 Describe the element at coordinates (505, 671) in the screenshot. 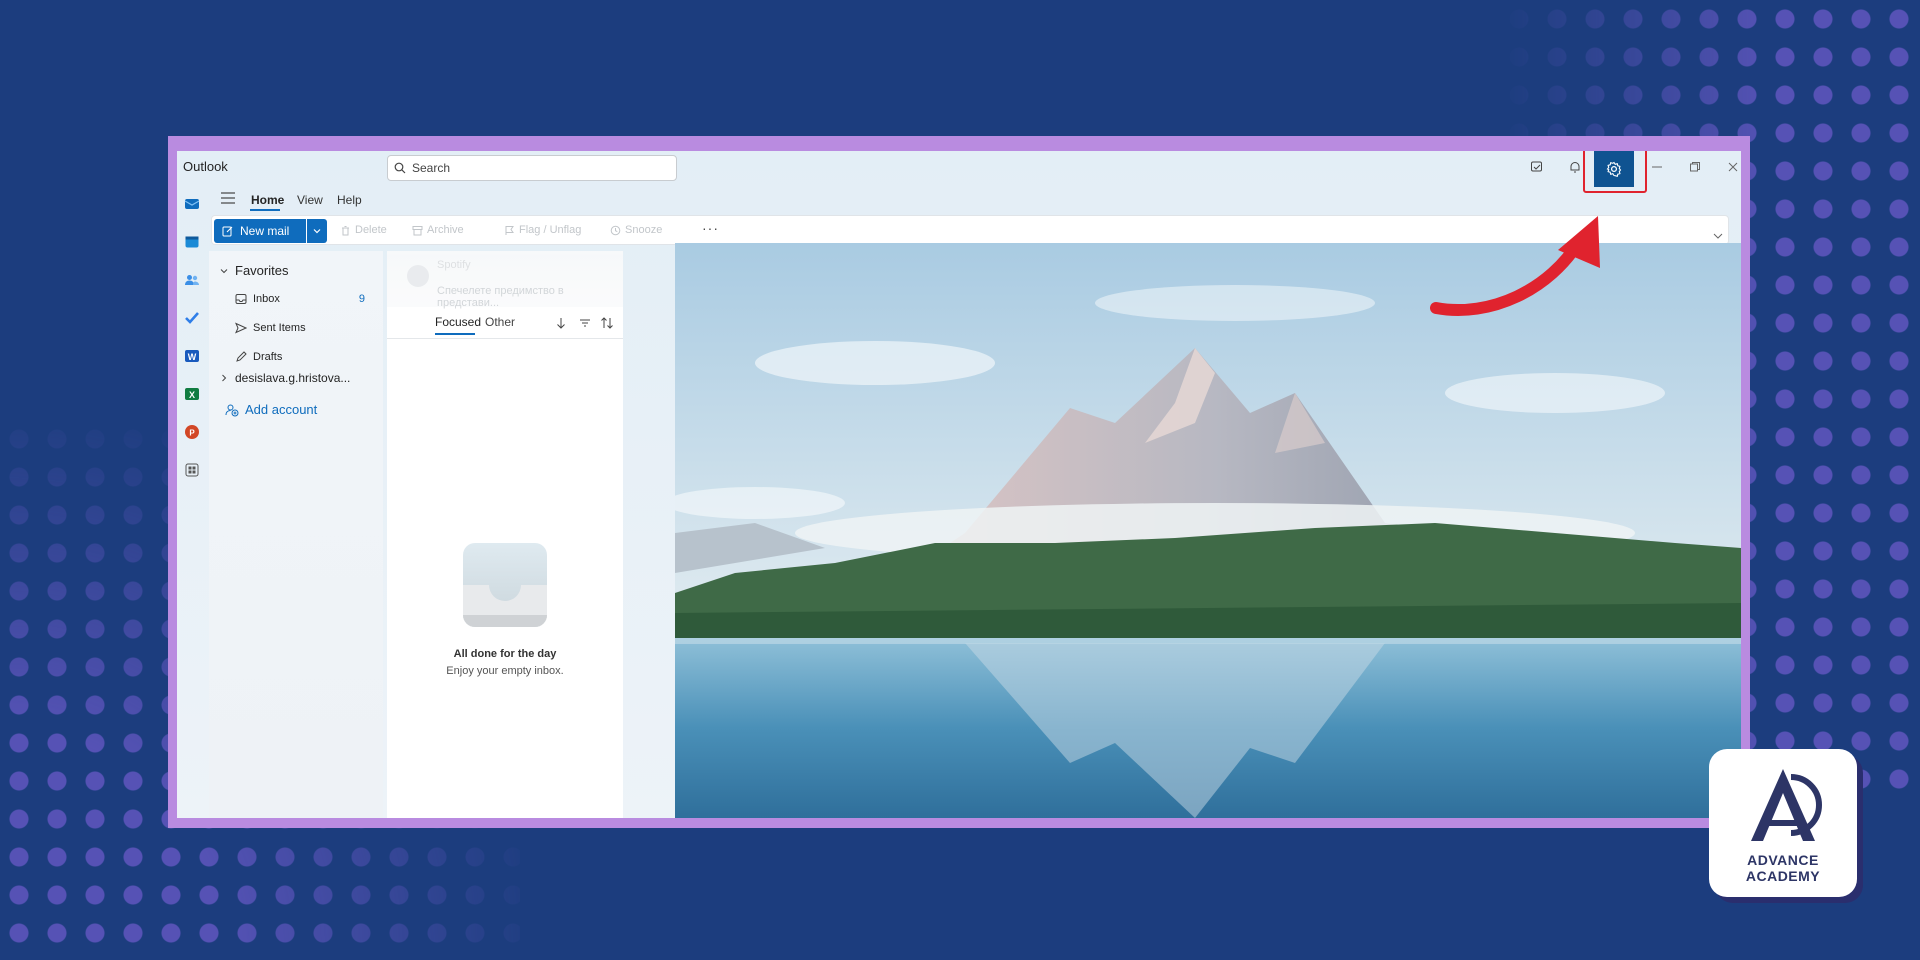

I see `empty-inbox-subtitle: Enjoy your empty inbox.` at that location.